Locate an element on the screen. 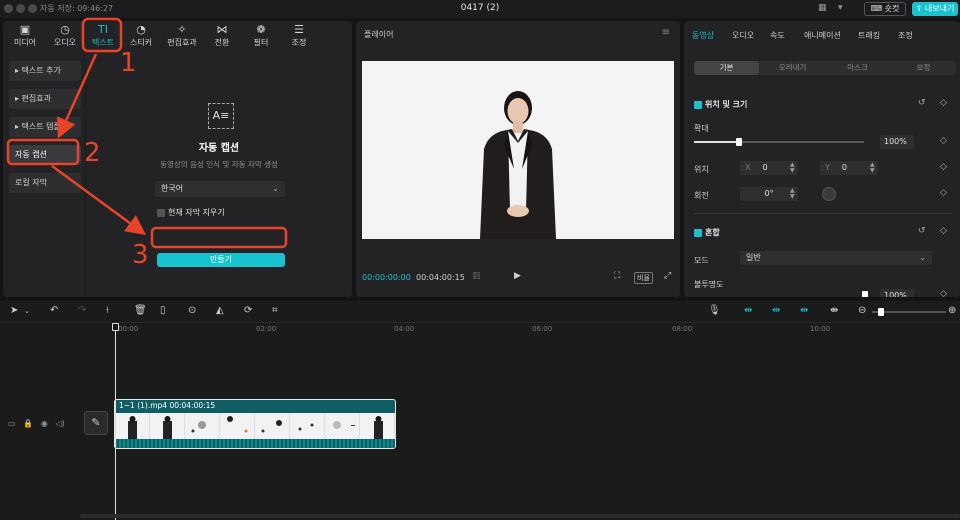 The width and height of the screenshot is (960, 520). speaker-icon: ◁) is located at coordinates (59, 423).